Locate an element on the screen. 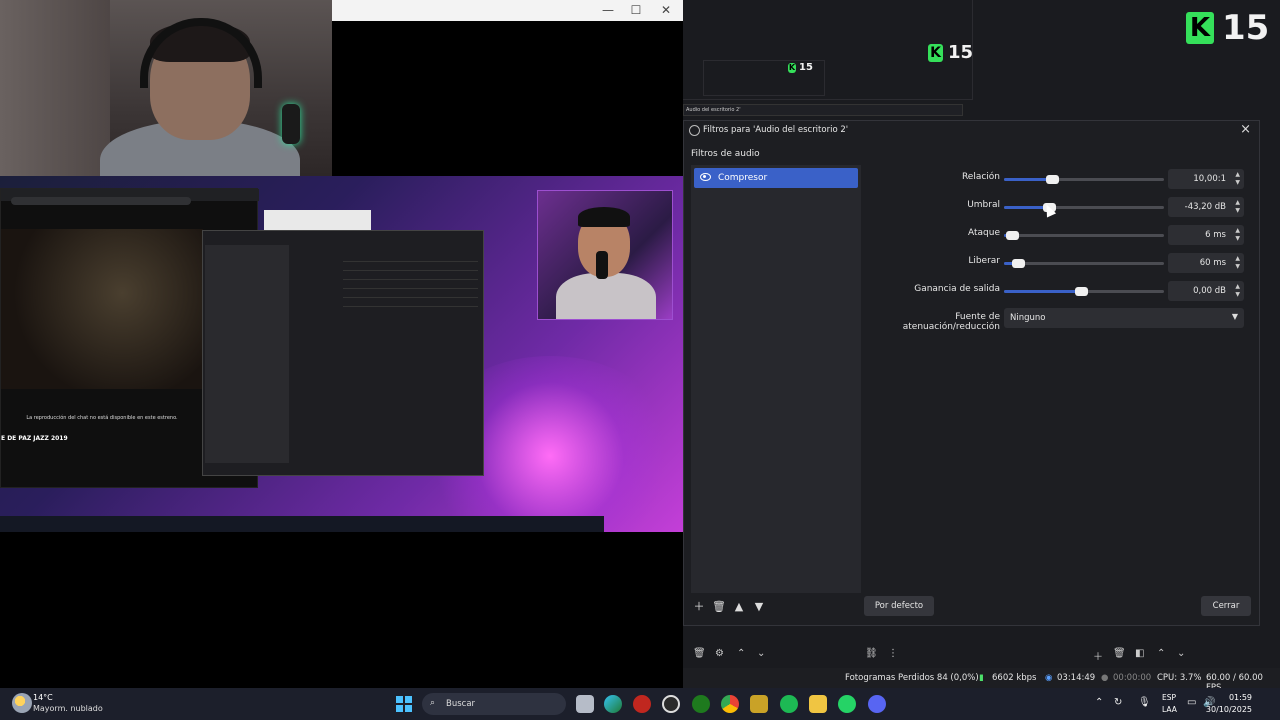 Image resolution: width=1280 pixels, height=720 pixels. property-value-spinbox: 6 ms ▲ ▼ is located at coordinates (1206, 235).